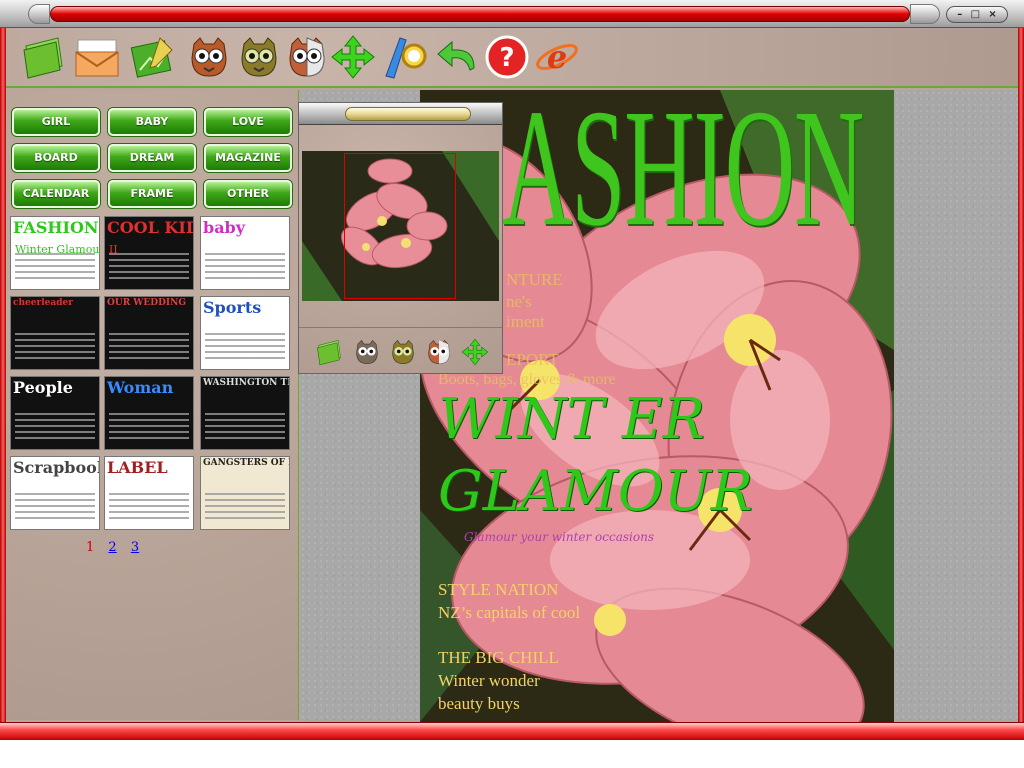  I want to click on cover-line-4: EPORT, so click(532, 359).